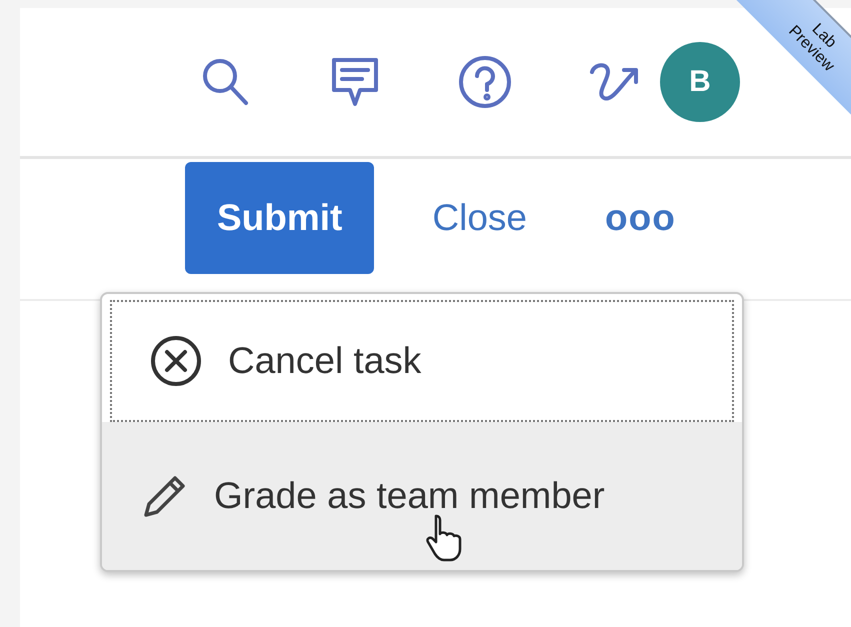 This screenshot has width=851, height=627. What do you see at coordinates (700, 82) in the screenshot?
I see `user-avatar: B` at bounding box center [700, 82].